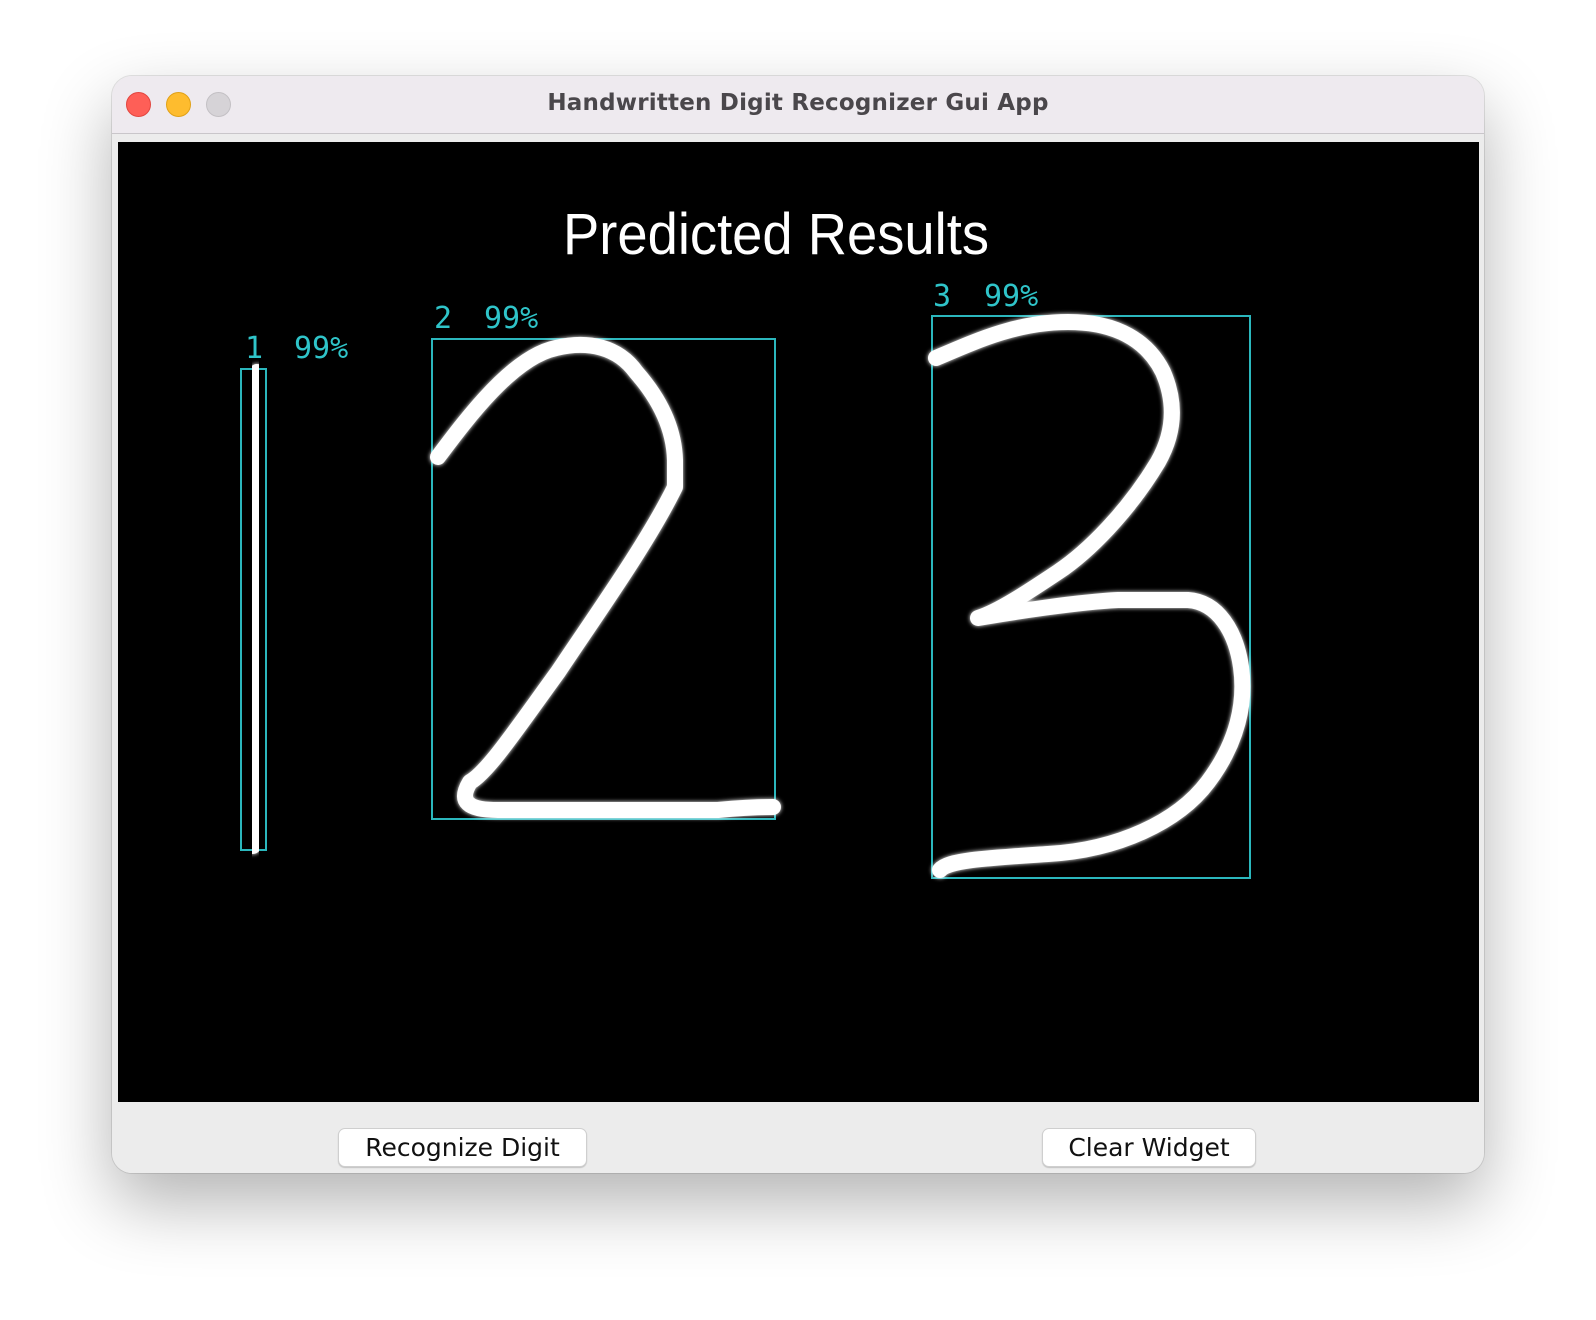 The height and width of the screenshot is (1320, 1596). Describe the element at coordinates (294, 592) in the screenshot. I see `prediction-1: 1 99%` at that location.